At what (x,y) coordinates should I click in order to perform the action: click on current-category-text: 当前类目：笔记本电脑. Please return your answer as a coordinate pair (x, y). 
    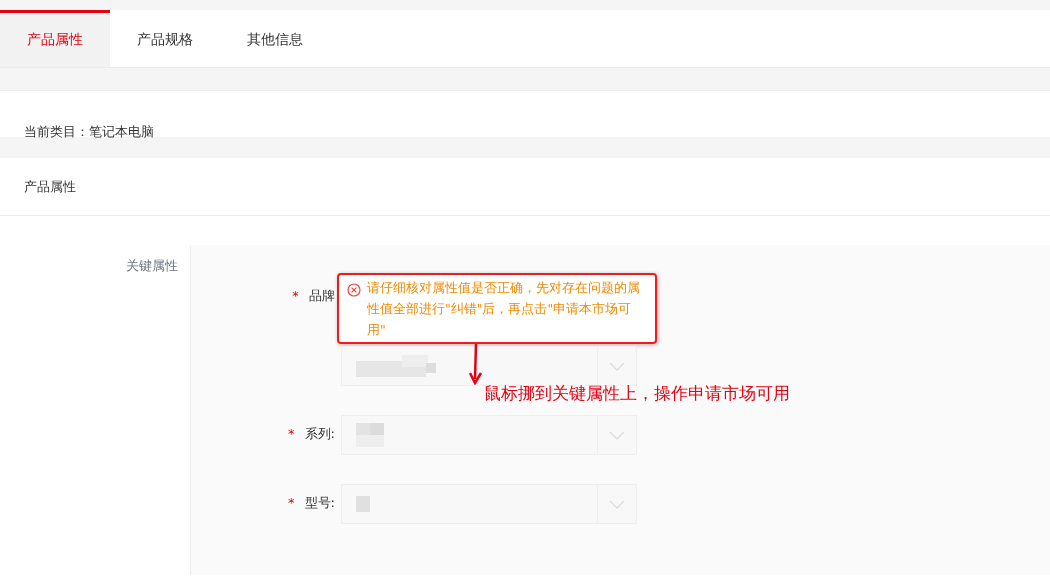
    Looking at the image, I should click on (89, 132).